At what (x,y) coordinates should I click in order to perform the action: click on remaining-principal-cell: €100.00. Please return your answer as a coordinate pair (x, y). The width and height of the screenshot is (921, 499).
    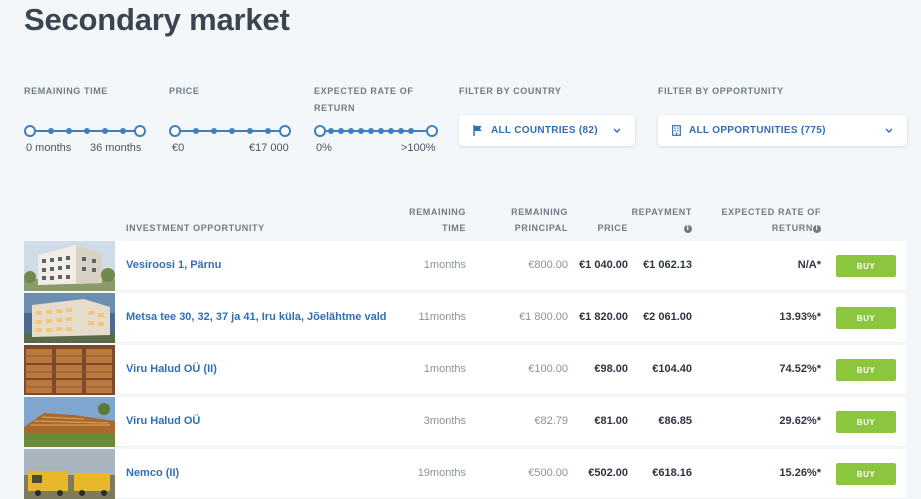
    Looking at the image, I should click on (548, 369).